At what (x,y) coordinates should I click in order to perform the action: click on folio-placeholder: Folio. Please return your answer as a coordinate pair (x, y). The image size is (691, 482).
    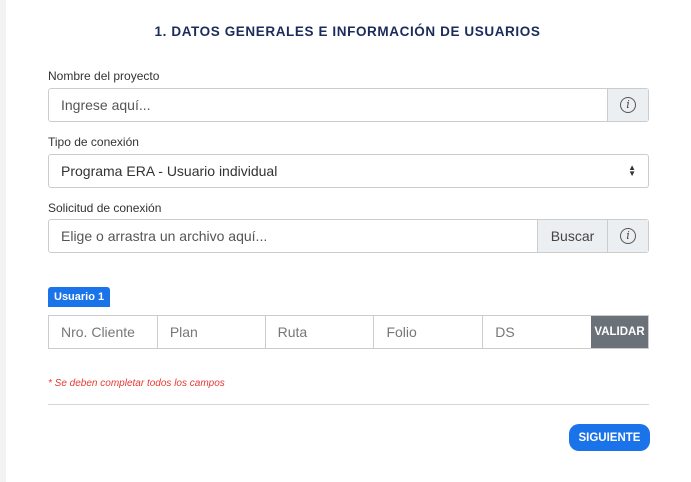
    Looking at the image, I should click on (401, 332).